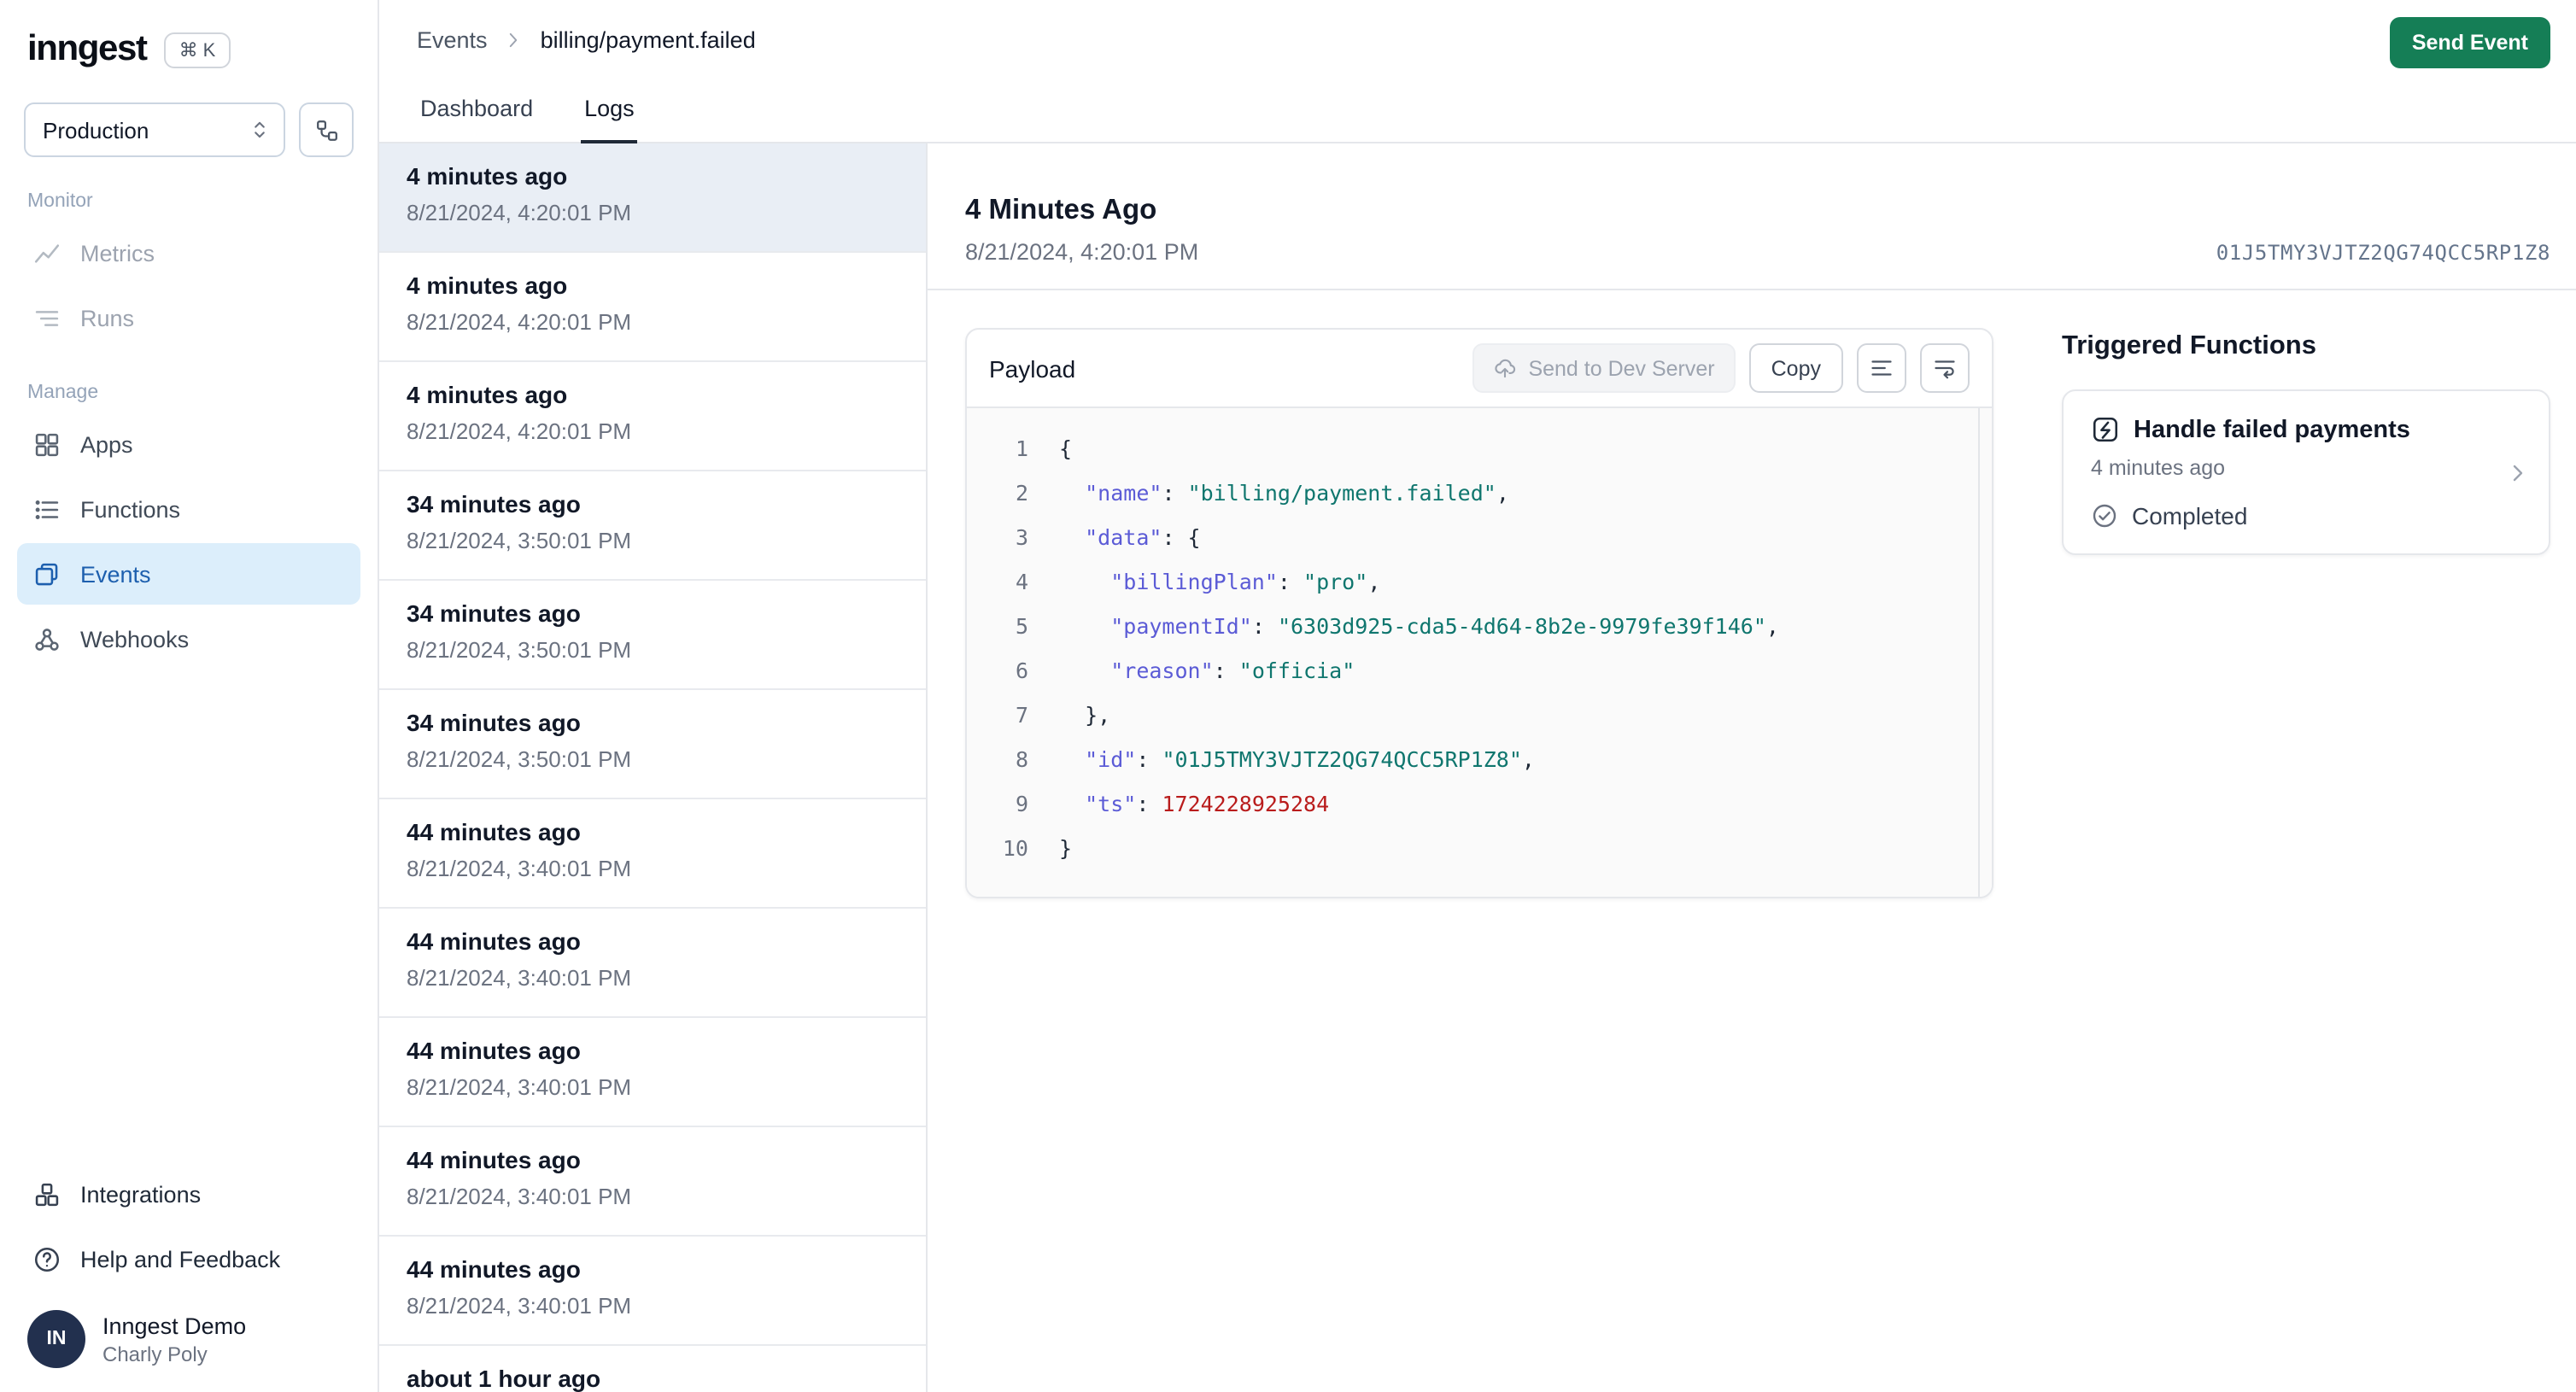  What do you see at coordinates (1021, 581) in the screenshot?
I see `line-number: 4` at bounding box center [1021, 581].